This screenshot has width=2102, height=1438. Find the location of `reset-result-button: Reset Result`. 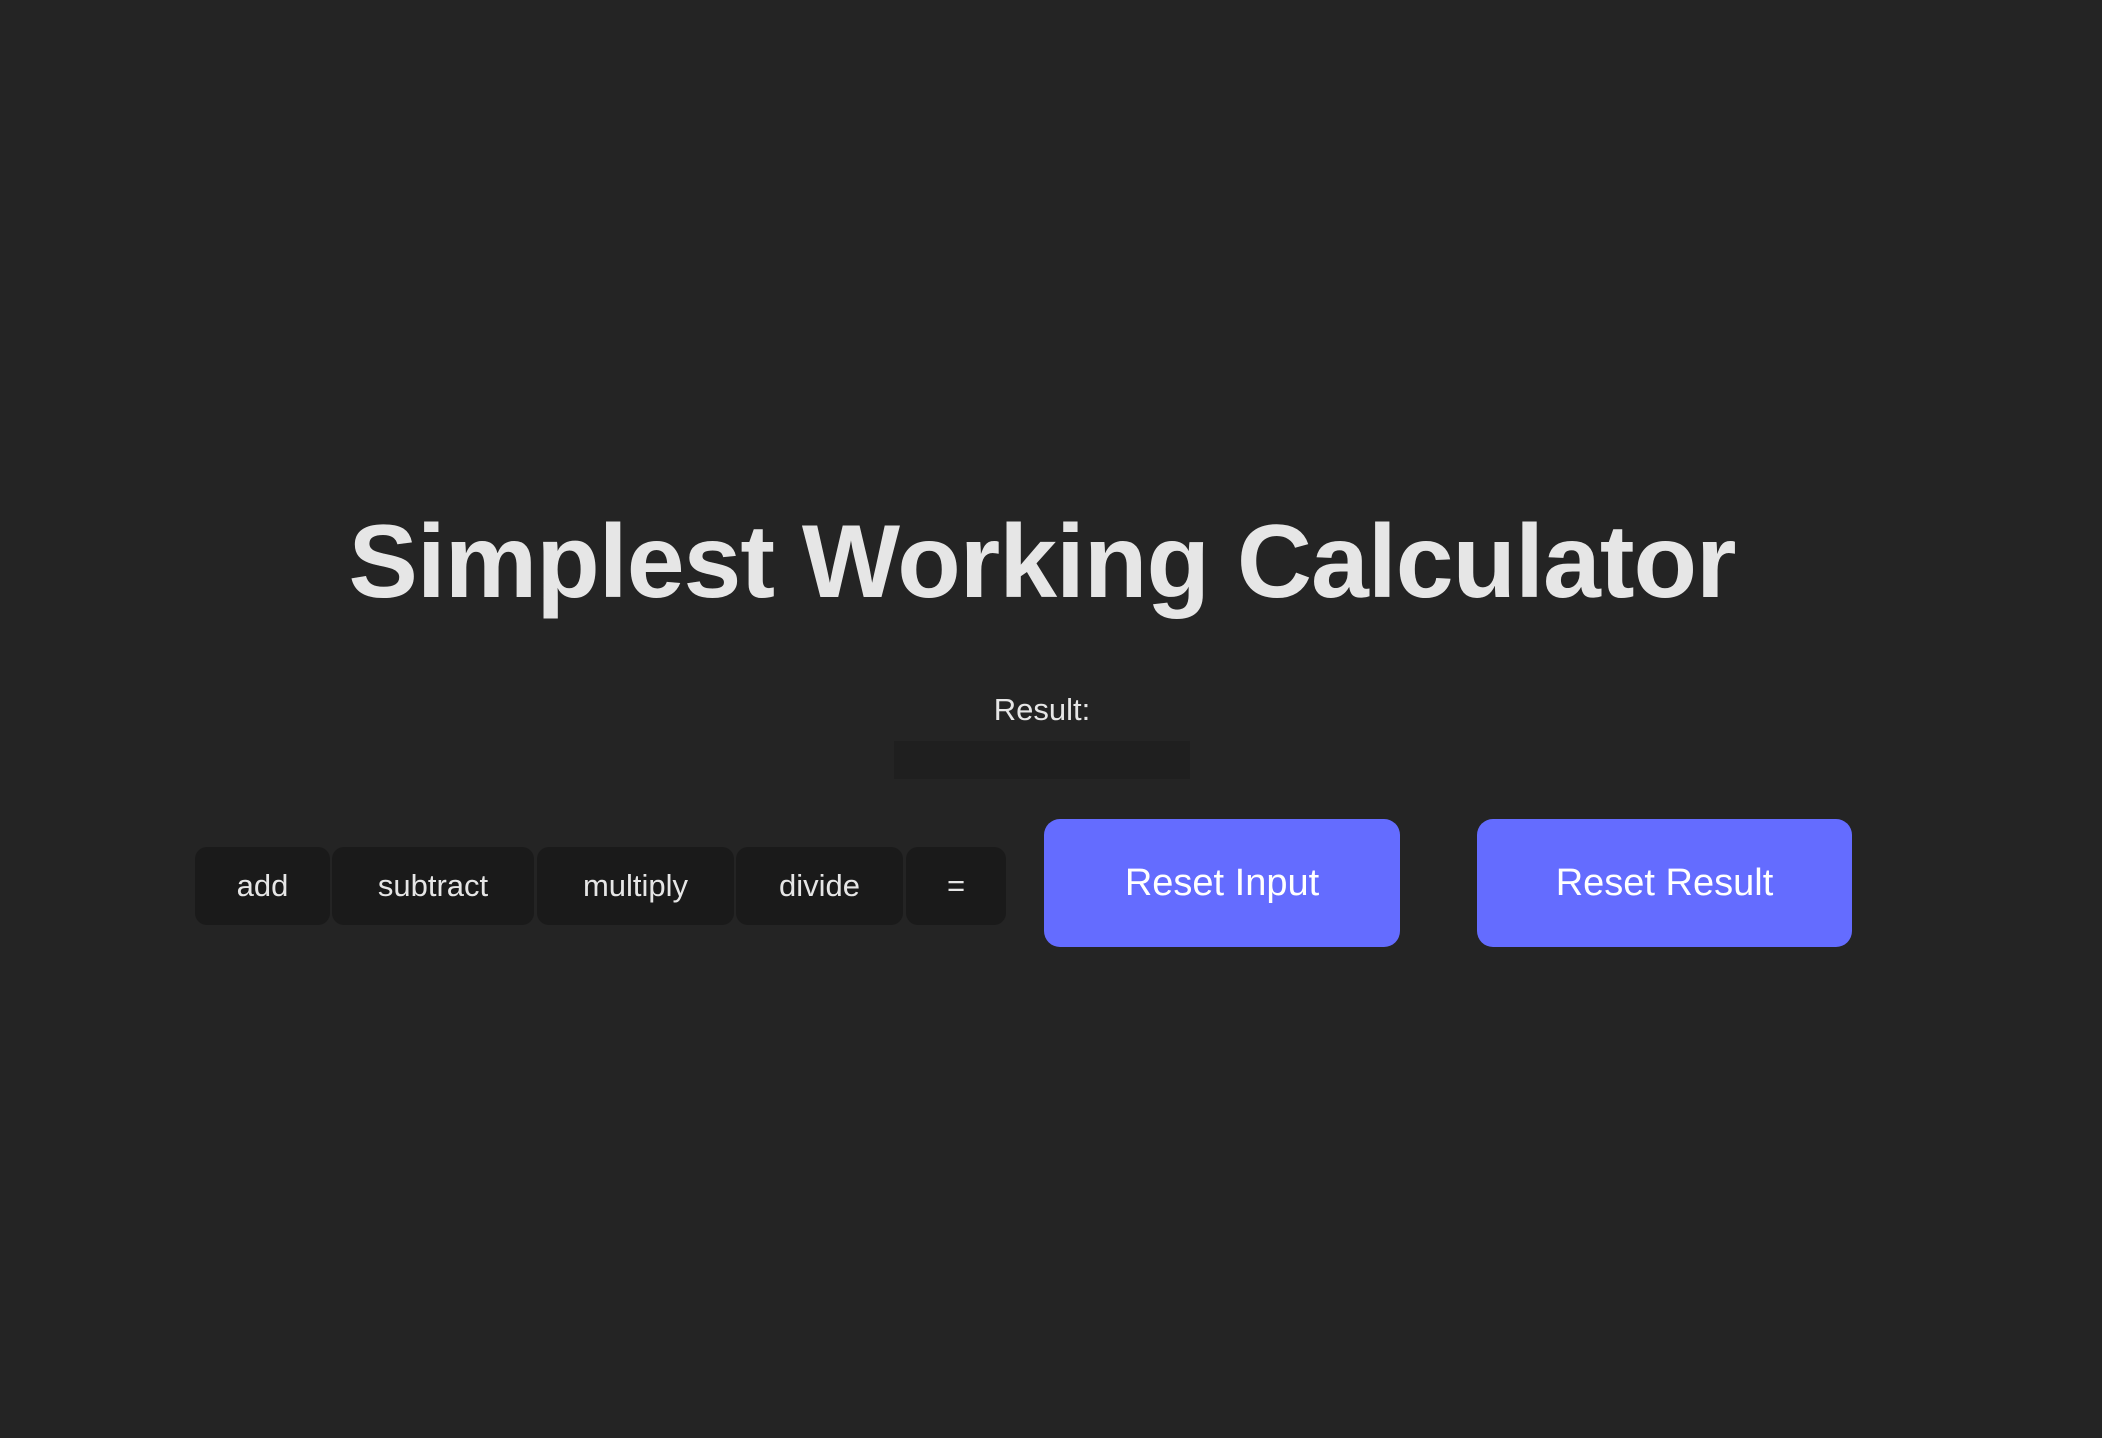

reset-result-button: Reset Result is located at coordinates (1664, 883).